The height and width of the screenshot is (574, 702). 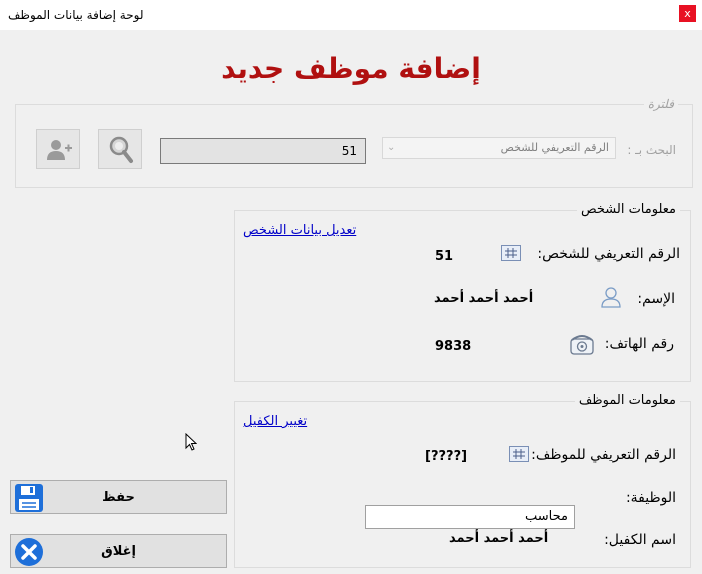 What do you see at coordinates (470, 517) in the screenshot?
I see `job-input: محاسب` at bounding box center [470, 517].